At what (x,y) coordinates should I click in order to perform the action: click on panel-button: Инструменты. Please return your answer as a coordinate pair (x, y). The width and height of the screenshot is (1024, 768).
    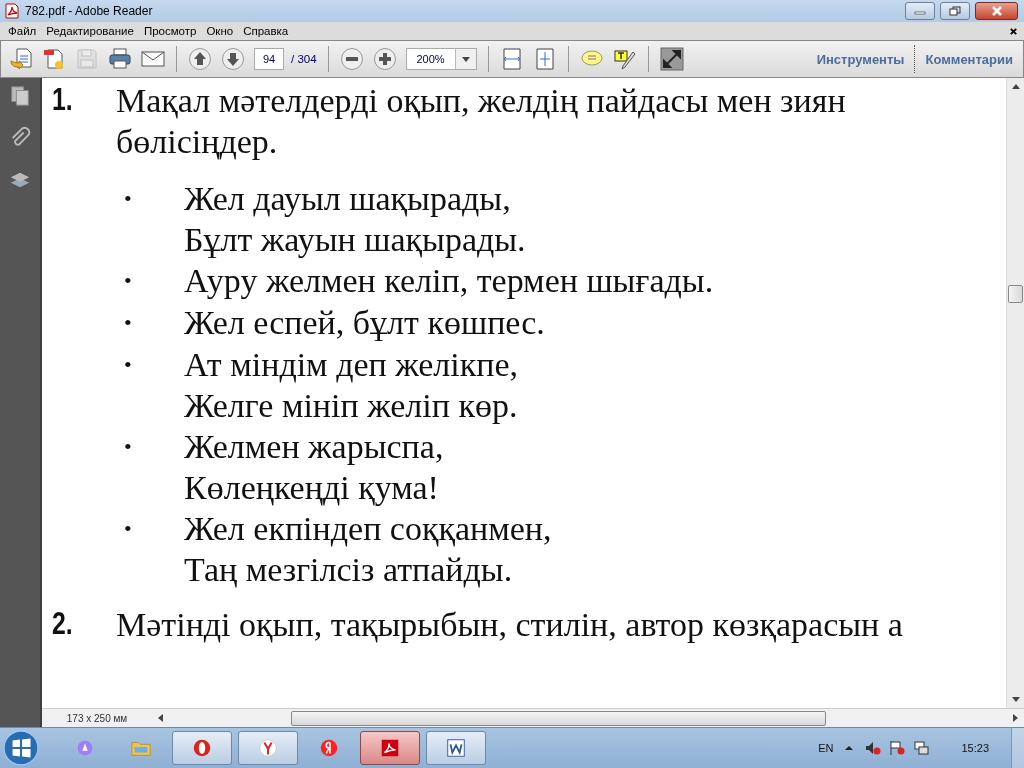
    Looking at the image, I should click on (860, 59).